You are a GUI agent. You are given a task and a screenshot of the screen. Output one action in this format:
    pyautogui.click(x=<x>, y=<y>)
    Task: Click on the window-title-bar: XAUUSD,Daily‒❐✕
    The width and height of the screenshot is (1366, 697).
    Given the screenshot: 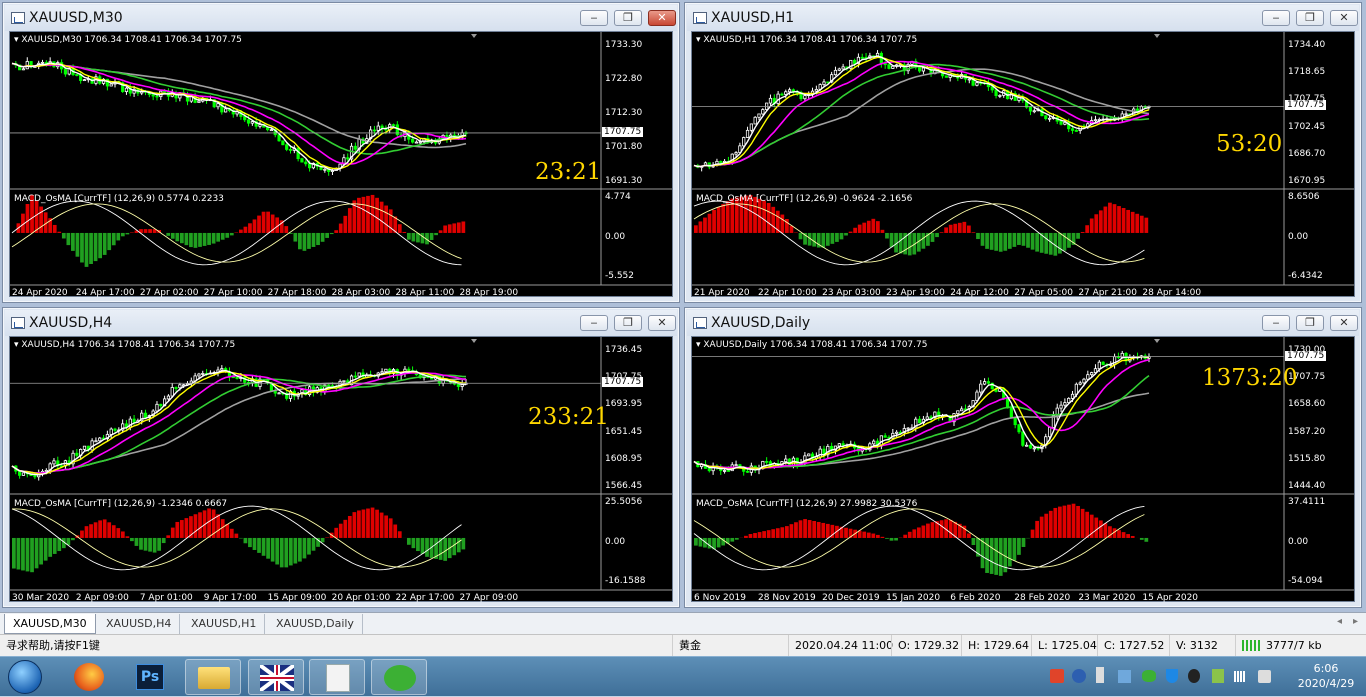 What is the action you would take?
    pyautogui.click(x=1023, y=323)
    